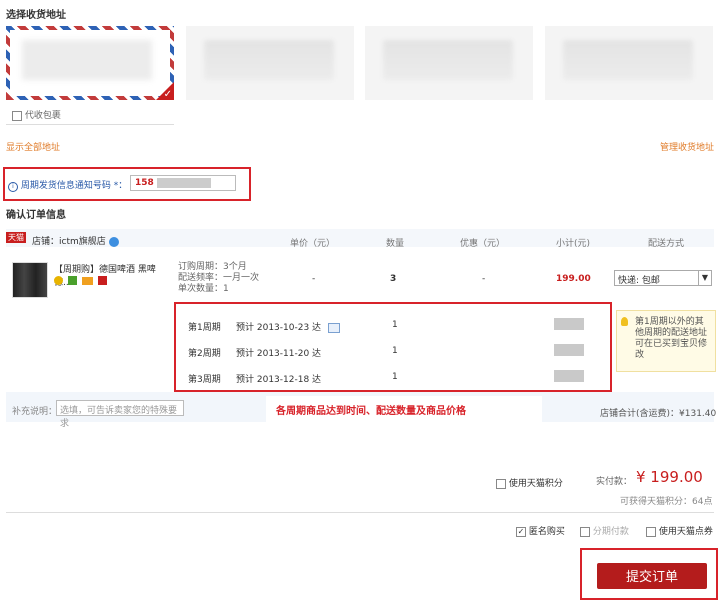  What do you see at coordinates (13, 187) in the screenshot?
I see `info-icon: i` at bounding box center [13, 187].